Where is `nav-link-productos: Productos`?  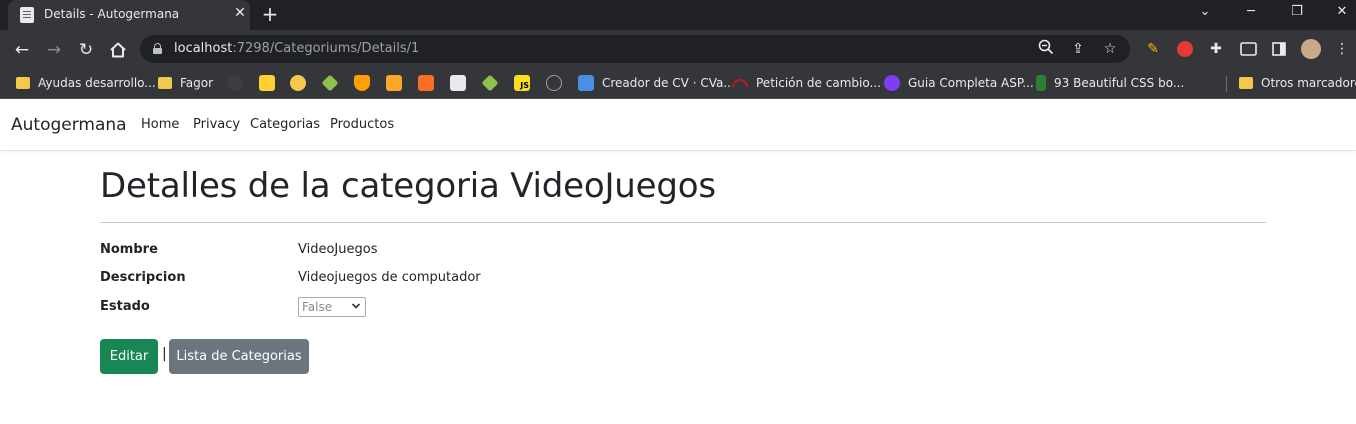
nav-link-productos: Productos is located at coordinates (362, 124).